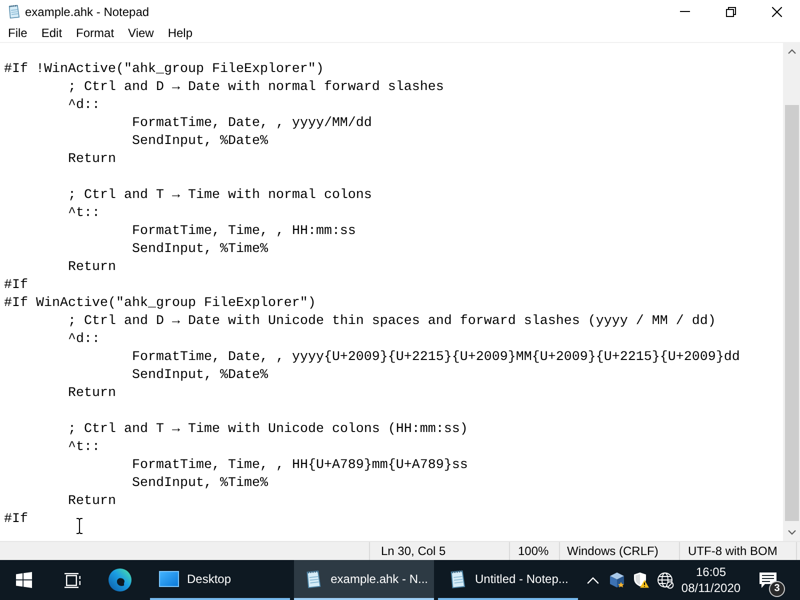 This screenshot has width=800, height=600. I want to click on swirl-logo-icon, so click(120, 580).